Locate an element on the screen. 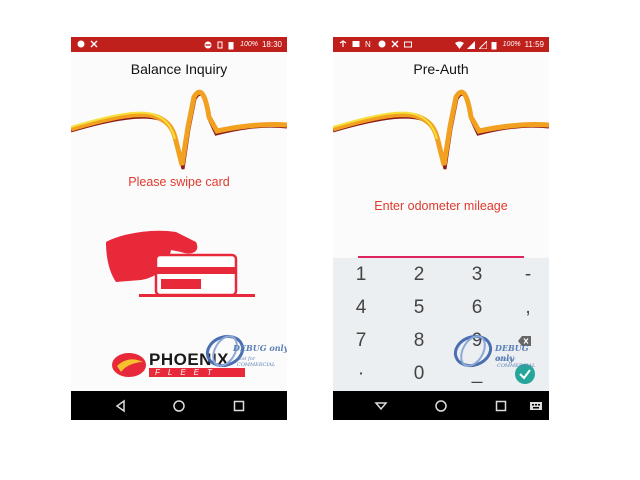 The height and width of the screenshot is (480, 640). page-title: Pre-Auth is located at coordinates (441, 69).